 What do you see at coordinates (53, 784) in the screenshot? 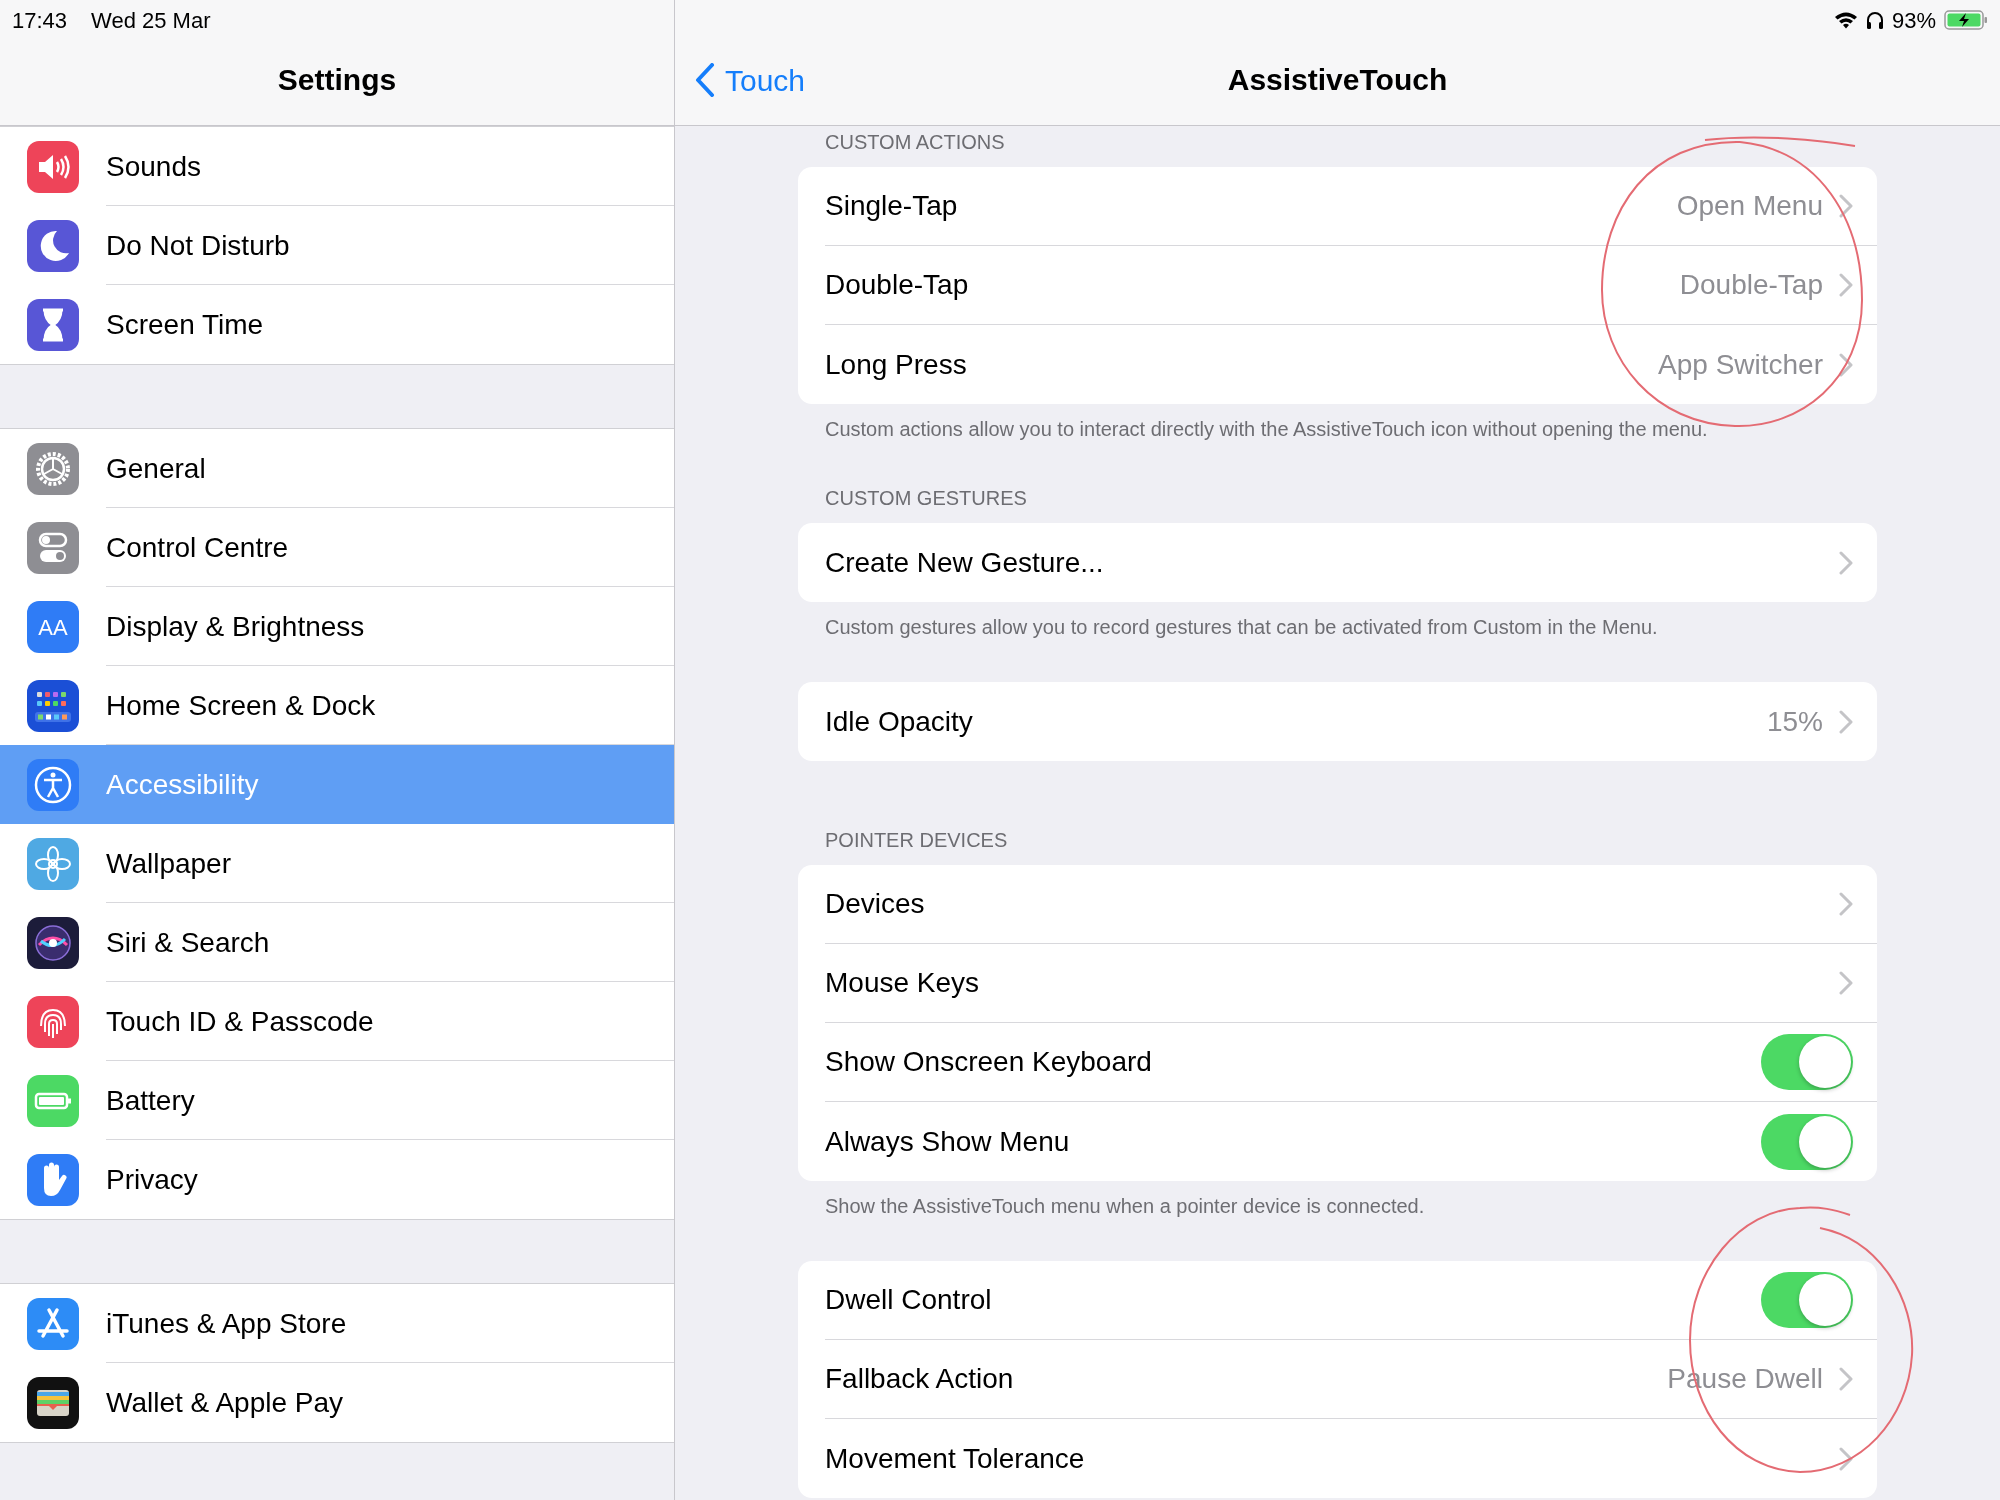
I see `accessibility-icon` at bounding box center [53, 784].